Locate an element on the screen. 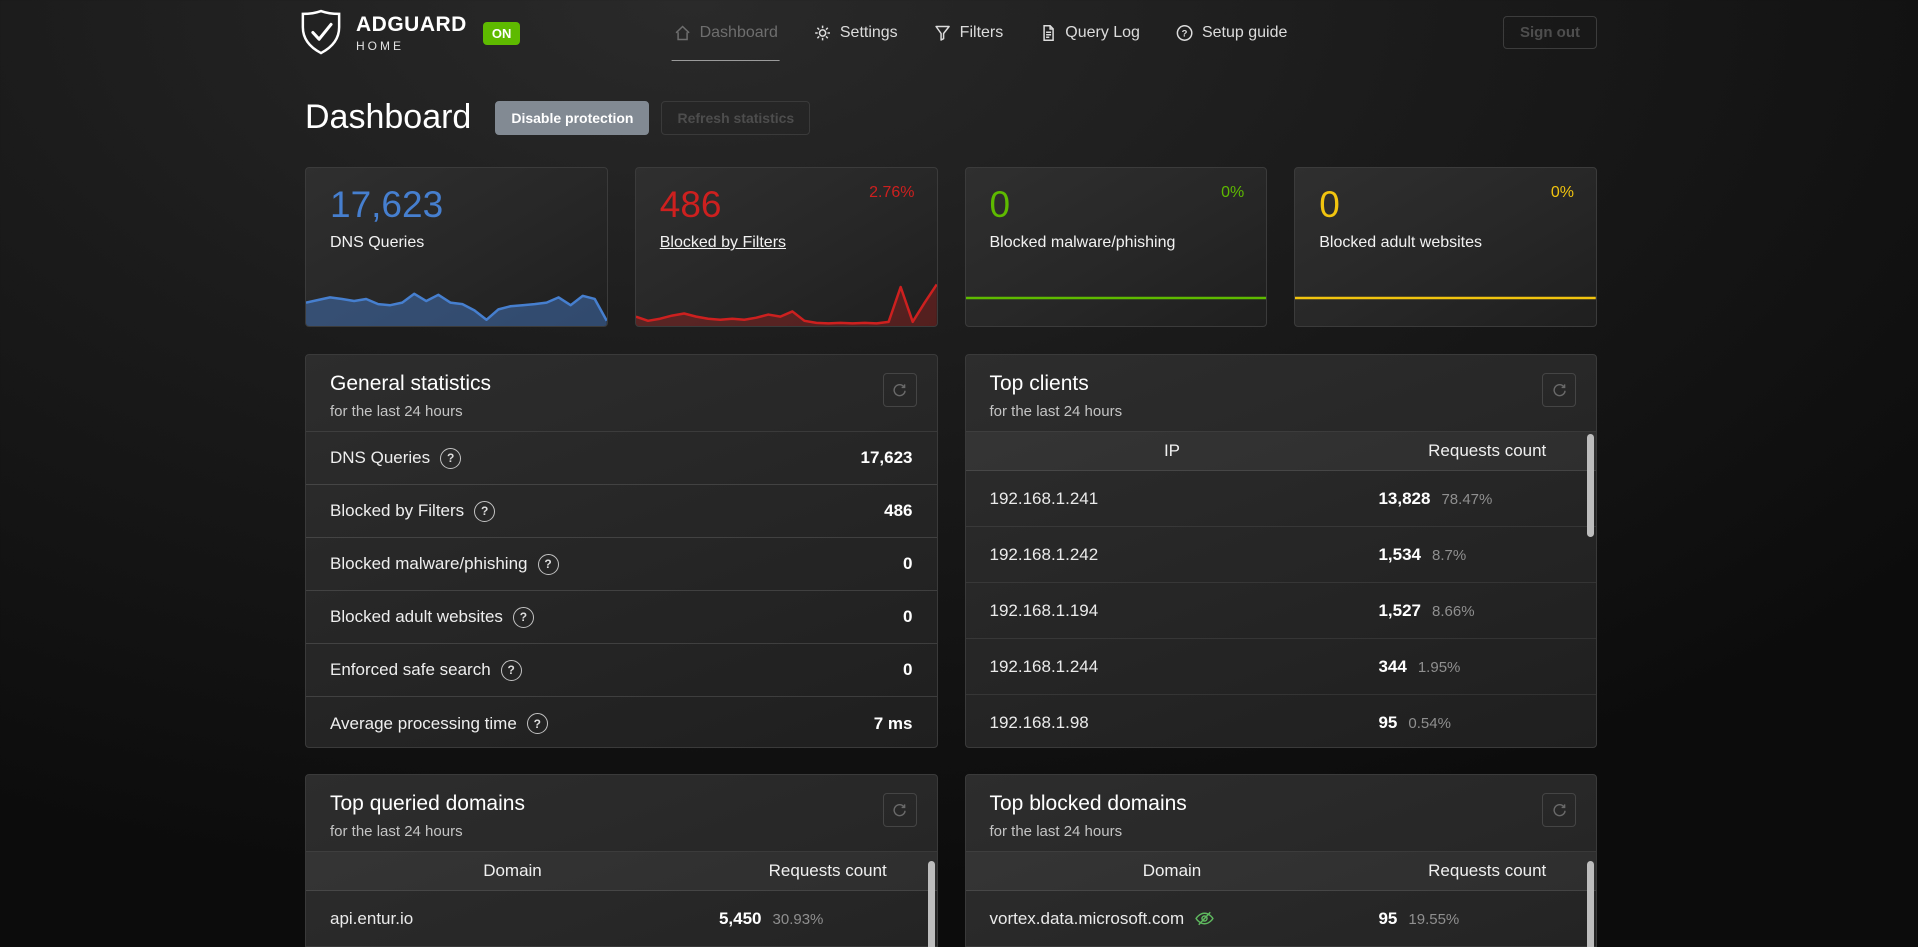 This screenshot has height=947, width=1918. table-row: vortex.data.microsoft.com 95 19.55% is located at coordinates (1280, 919).